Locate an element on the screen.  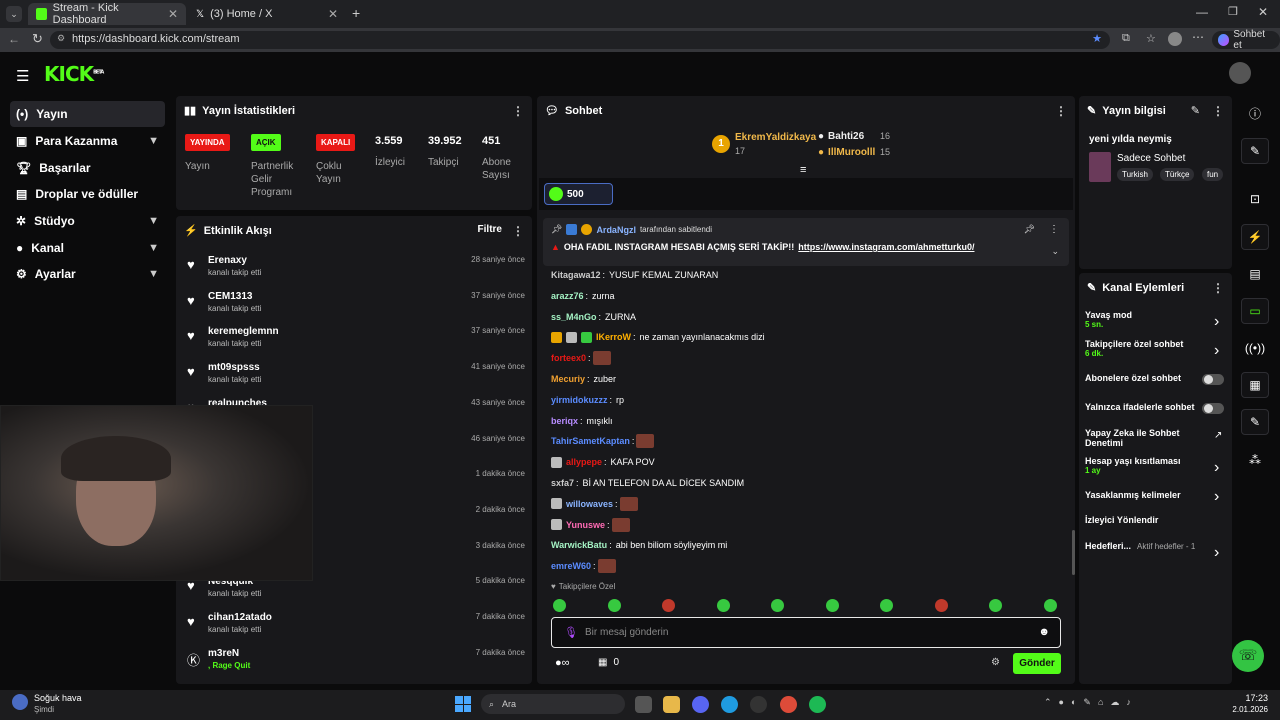
file-explorer-icon is located at coordinates (671, 704).